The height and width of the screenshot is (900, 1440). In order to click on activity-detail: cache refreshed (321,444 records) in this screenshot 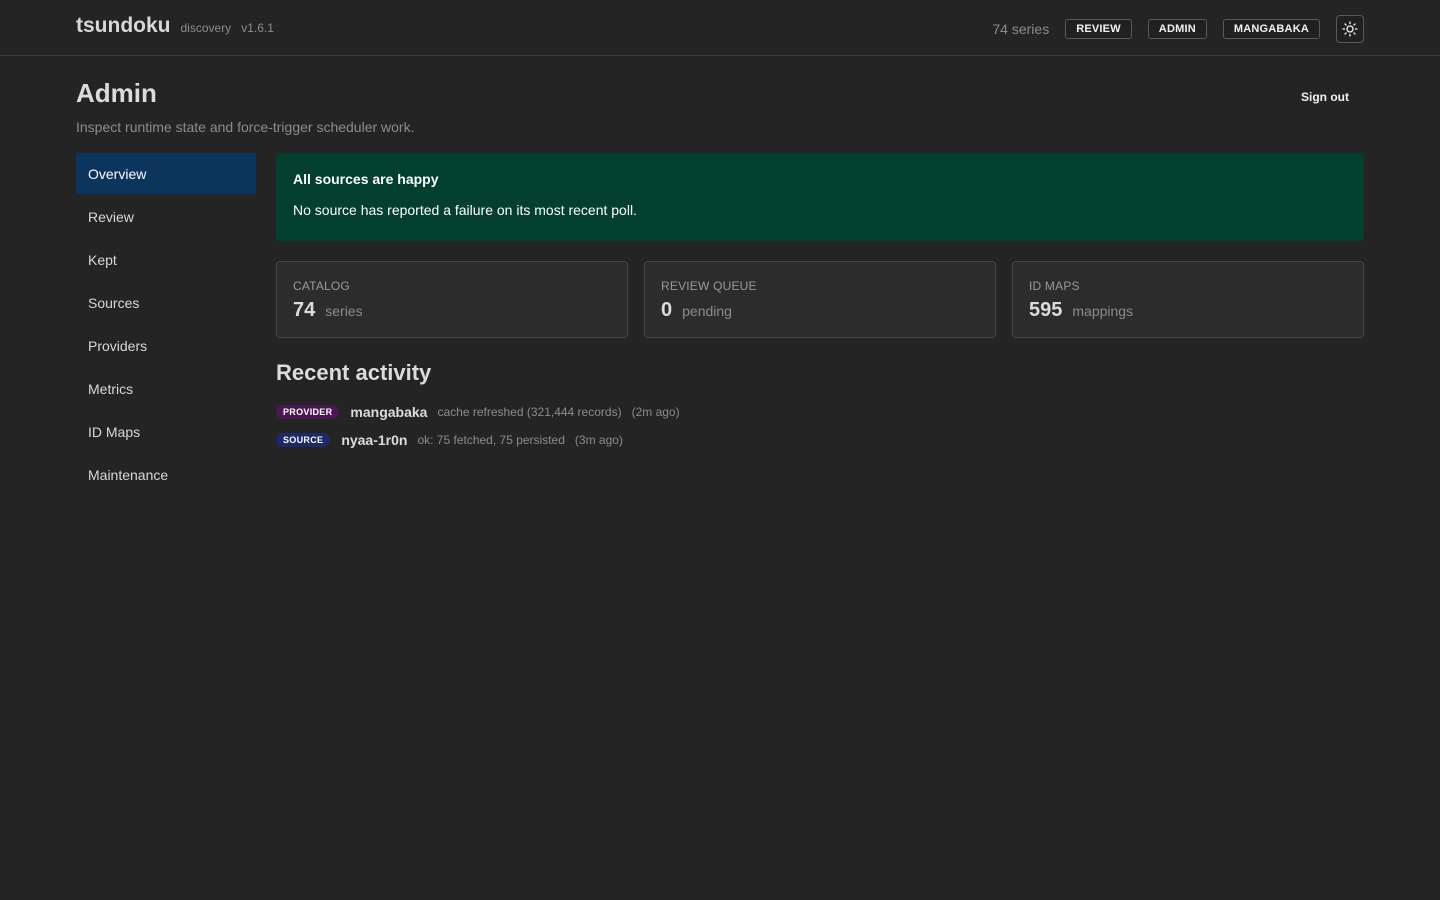, I will do `click(529, 412)`.